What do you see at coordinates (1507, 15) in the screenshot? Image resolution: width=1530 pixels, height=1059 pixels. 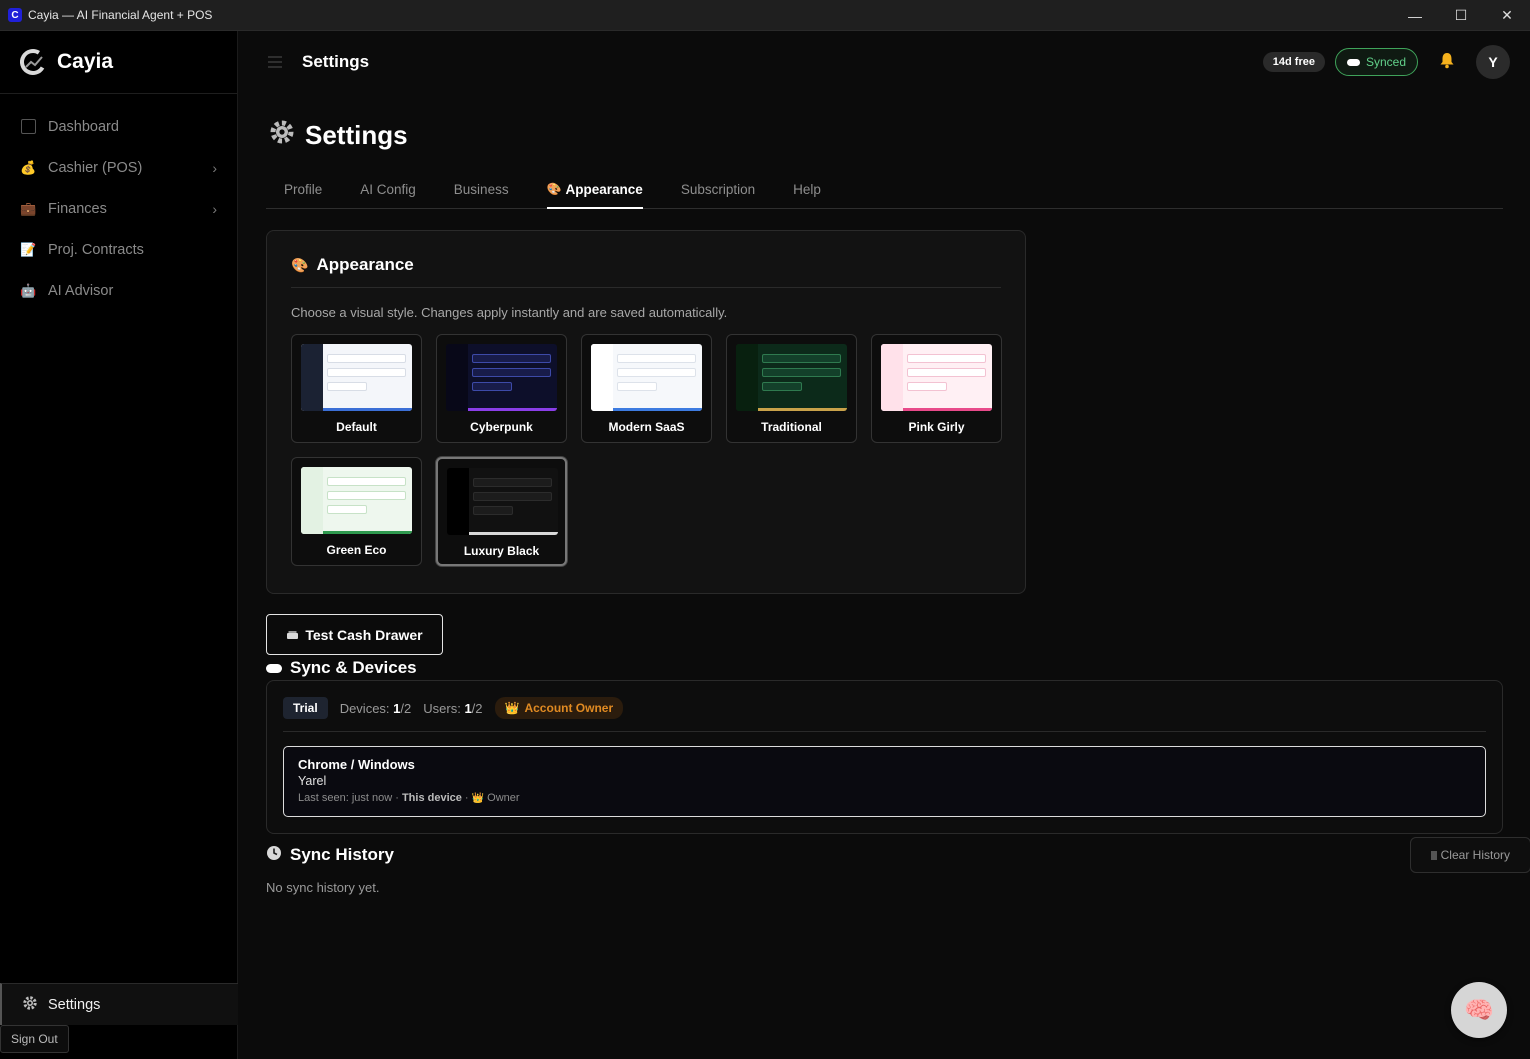 I see `close-button: ✕` at bounding box center [1507, 15].